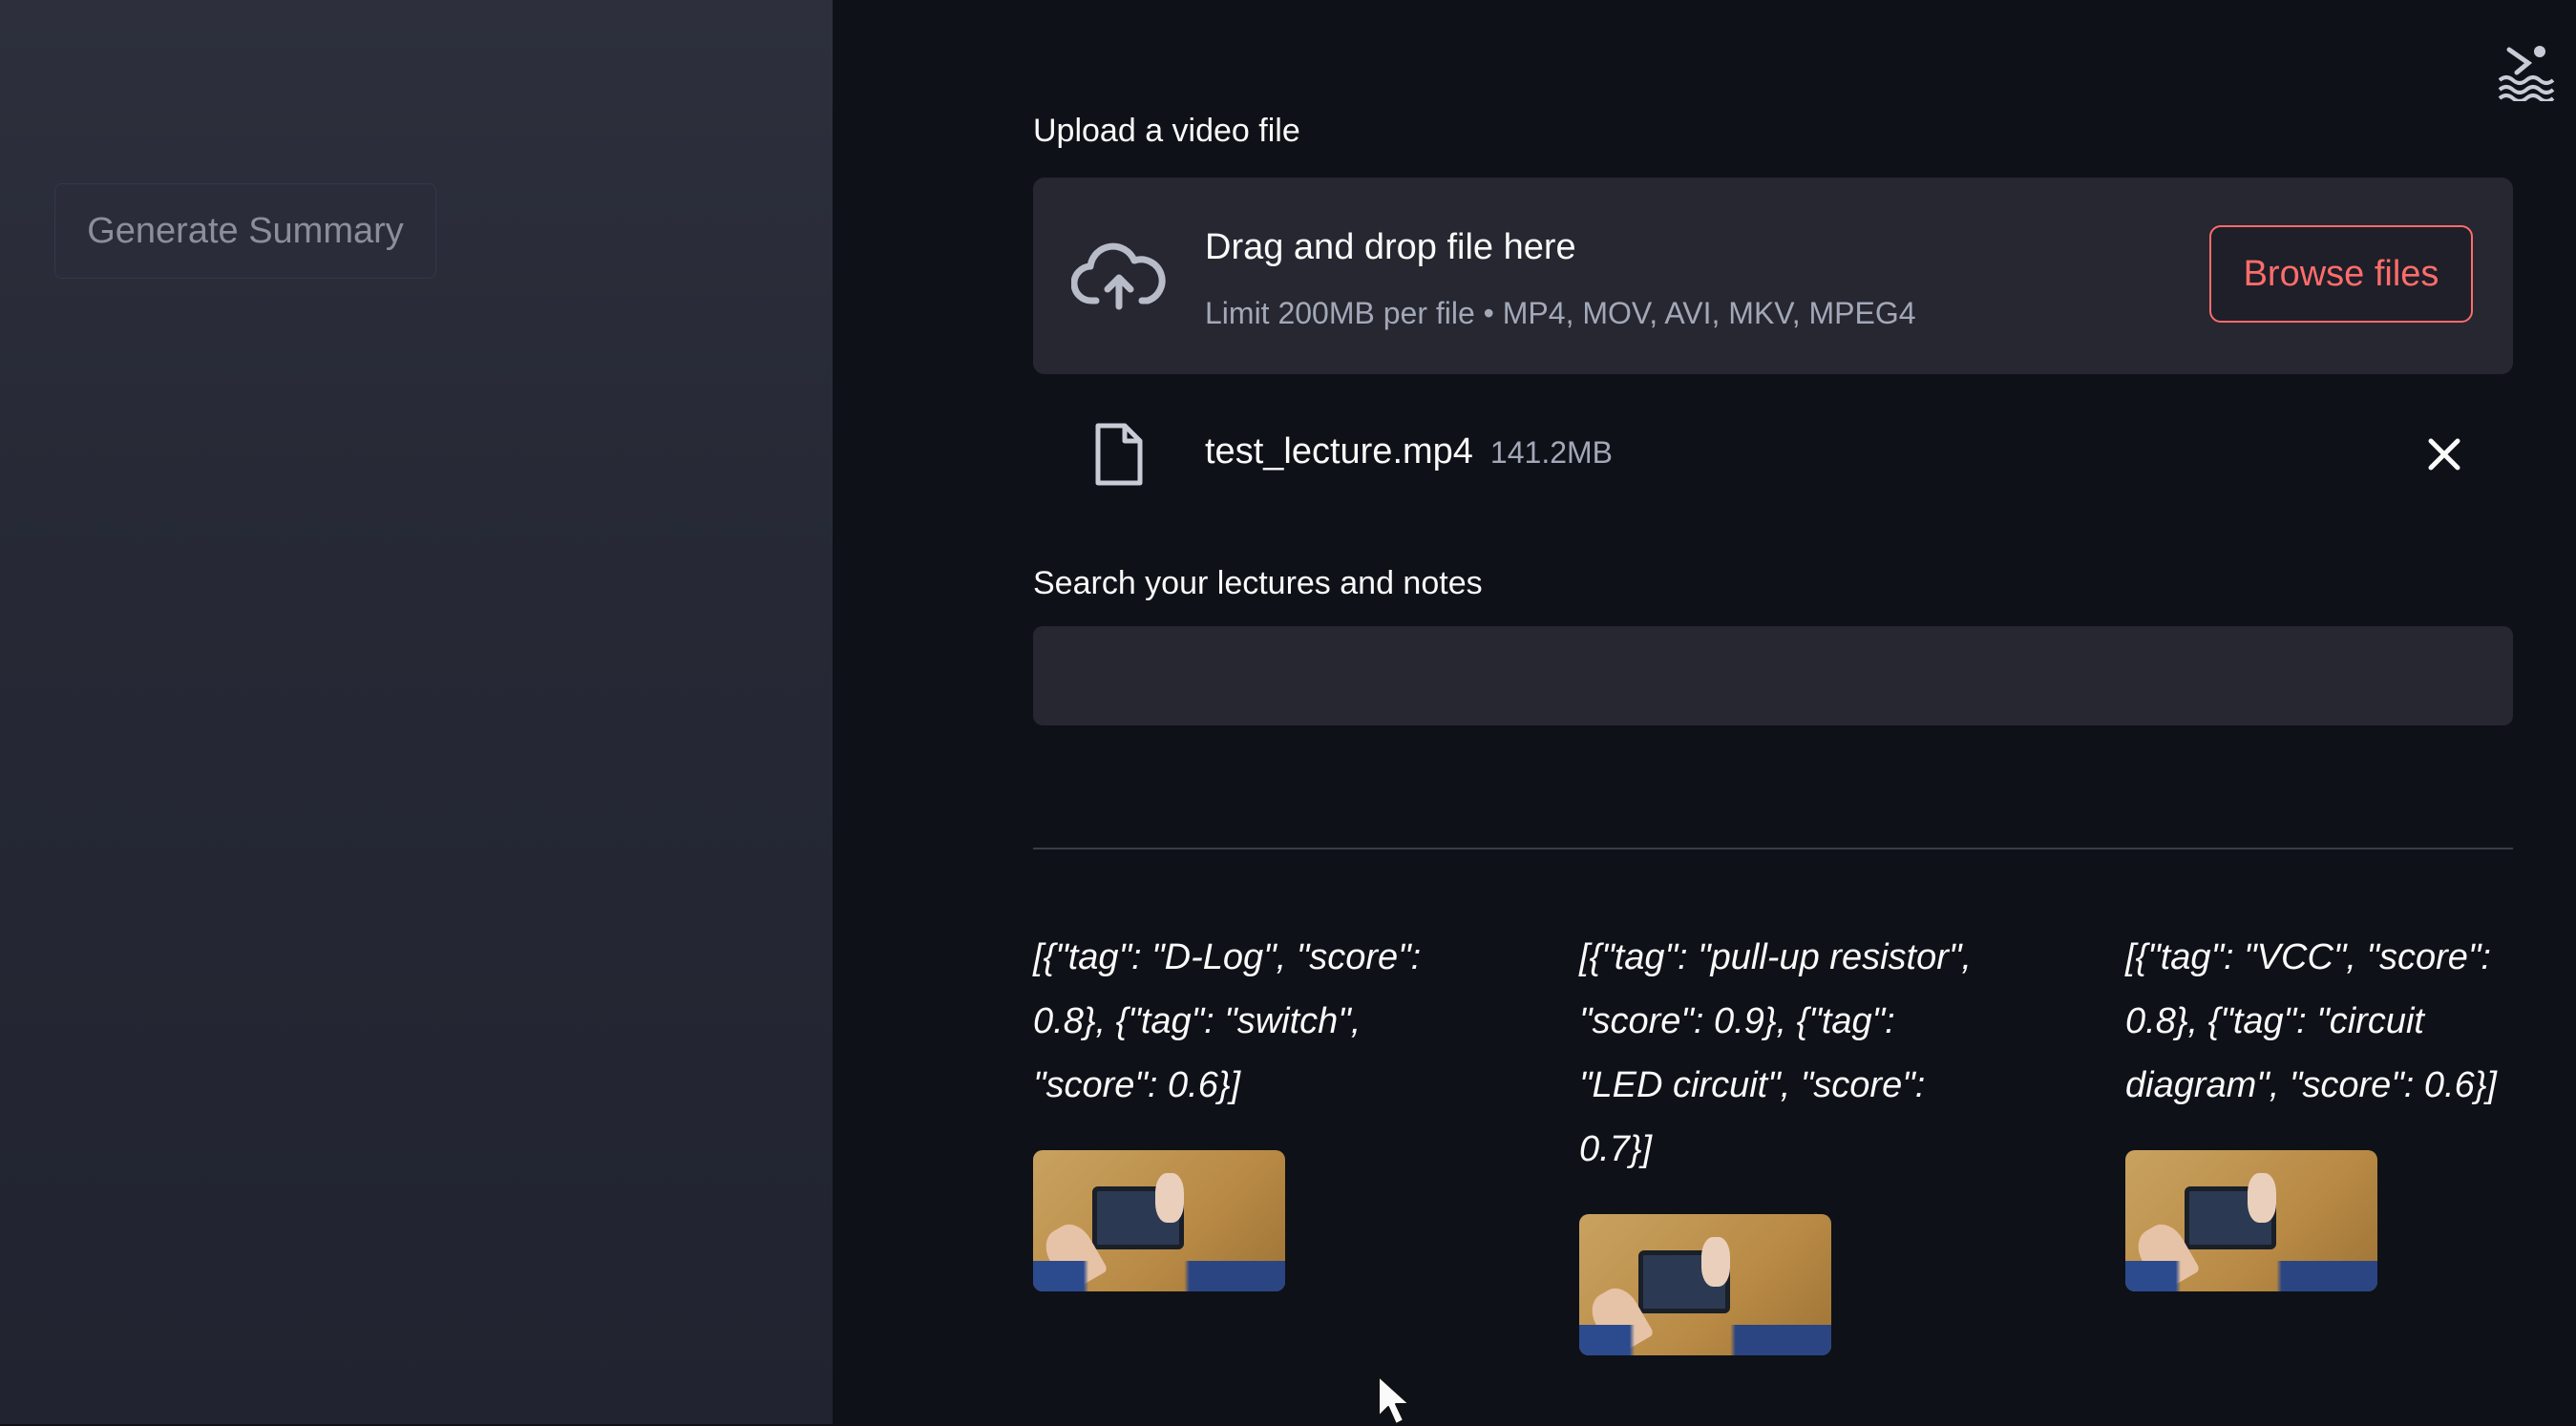 The image size is (2576, 1426). What do you see at coordinates (1339, 451) in the screenshot?
I see `file-name: test_lecture.mp4` at bounding box center [1339, 451].